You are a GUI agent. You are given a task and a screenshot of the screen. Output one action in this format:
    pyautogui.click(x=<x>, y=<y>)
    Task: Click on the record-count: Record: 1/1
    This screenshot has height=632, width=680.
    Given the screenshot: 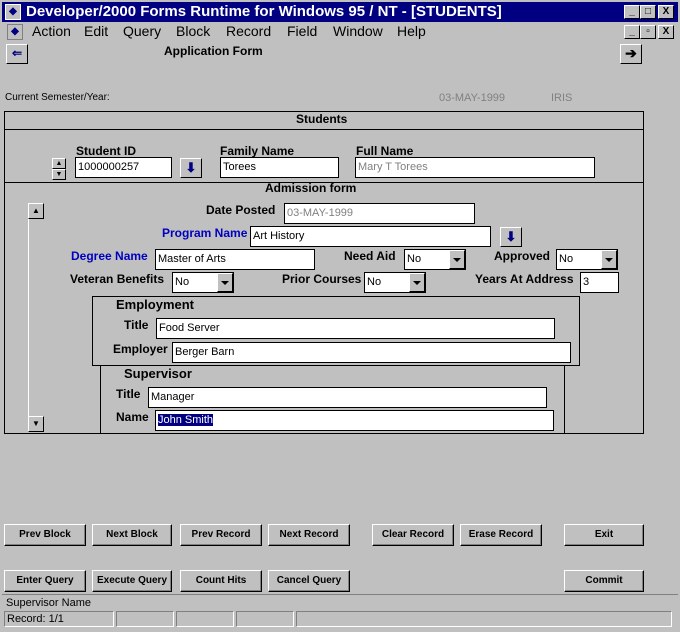 What is the action you would take?
    pyautogui.click(x=35, y=619)
    